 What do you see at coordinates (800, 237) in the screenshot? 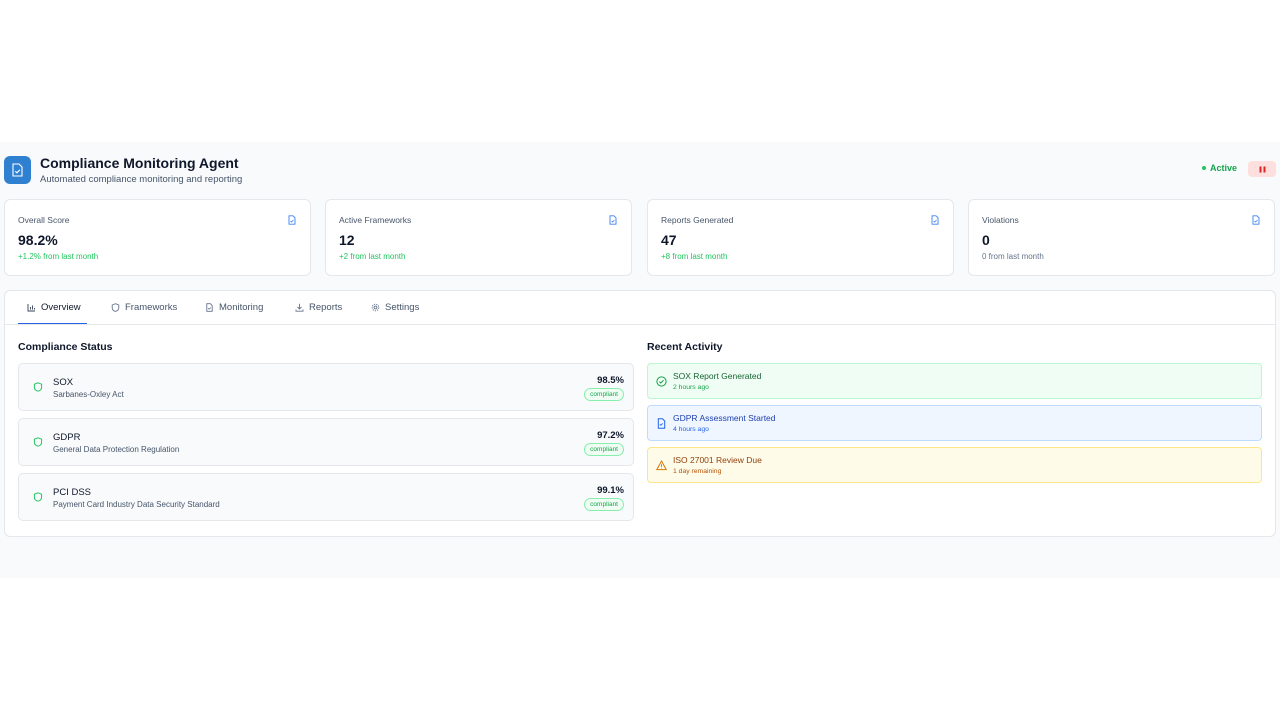
I see `stat-card-reports-generated: Reports Generated 47 +8 from last month` at bounding box center [800, 237].